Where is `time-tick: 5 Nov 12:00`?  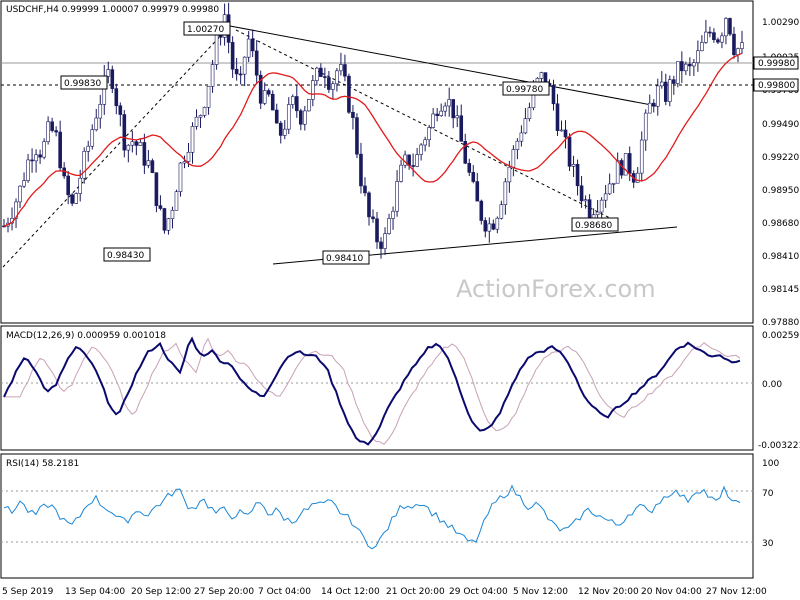
time-tick: 5 Nov 12:00 is located at coordinates (540, 592).